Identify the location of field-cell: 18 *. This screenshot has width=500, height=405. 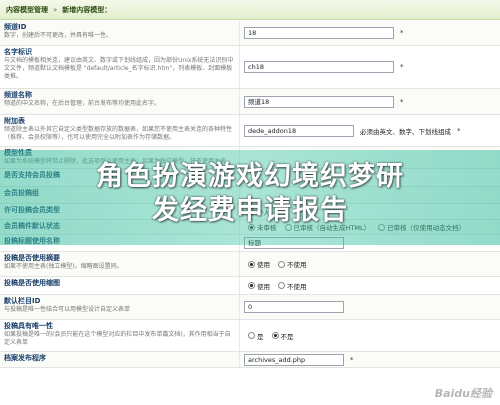
(370, 33).